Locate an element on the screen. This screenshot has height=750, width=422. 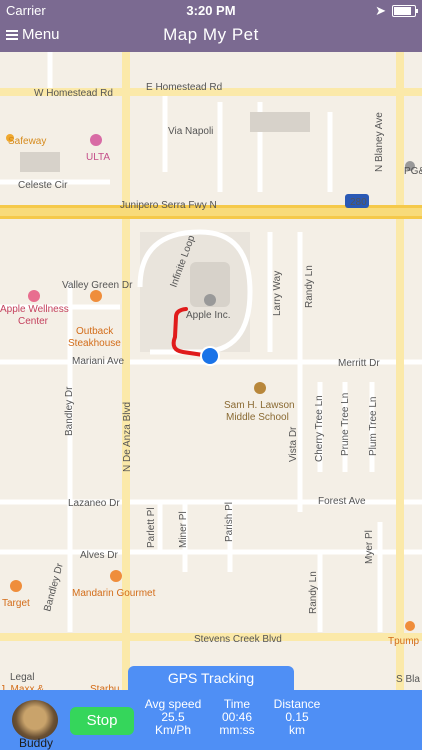
map-label: Forest Ave is located at coordinates (342, 501).